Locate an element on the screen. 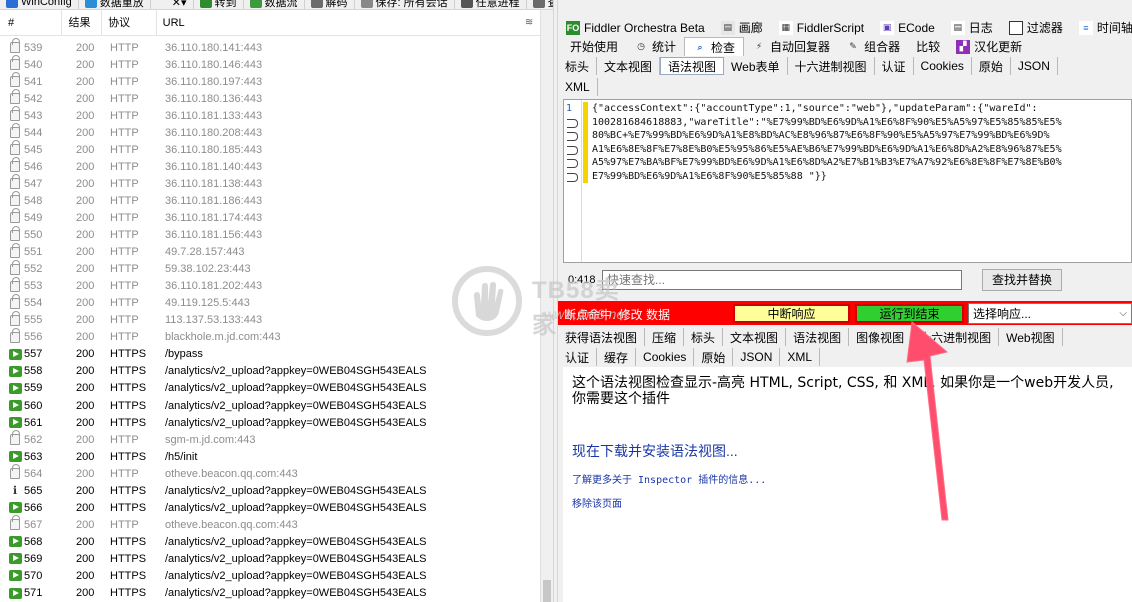 This screenshot has width=1132, height=602. toolbar-item-4: 数据流 is located at coordinates (274, 4).